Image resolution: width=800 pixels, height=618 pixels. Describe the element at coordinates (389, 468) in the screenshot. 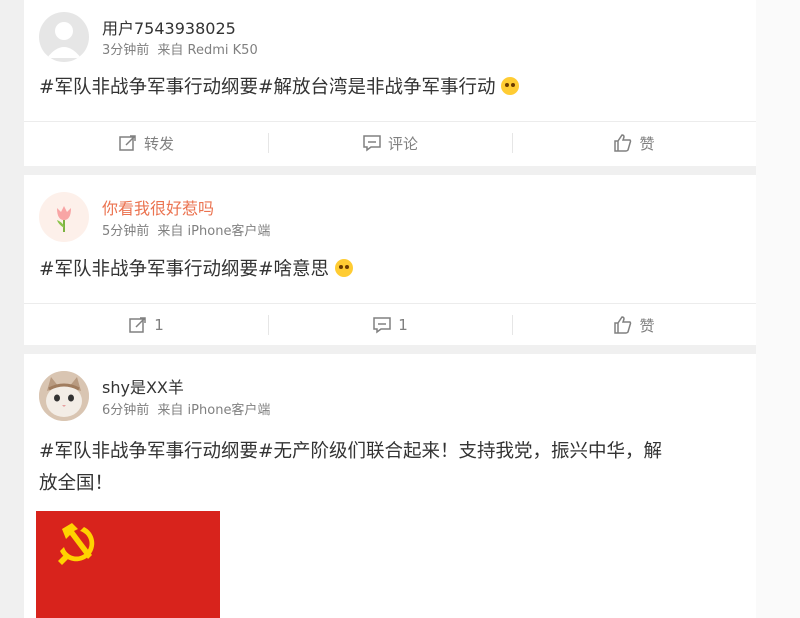

I see `post-text: #军队非战争军事行动纲要#无产阶级们联合起来！支持我党，振兴中华，解 放全国！` at that location.